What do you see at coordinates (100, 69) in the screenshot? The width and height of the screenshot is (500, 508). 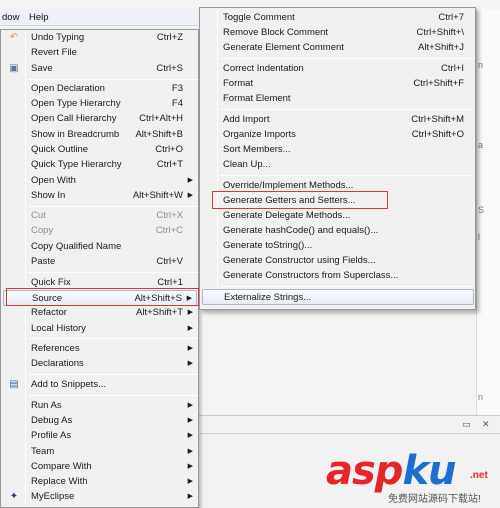 I see `menu-item-save: ▣ Save Ctrl+S` at bounding box center [100, 69].